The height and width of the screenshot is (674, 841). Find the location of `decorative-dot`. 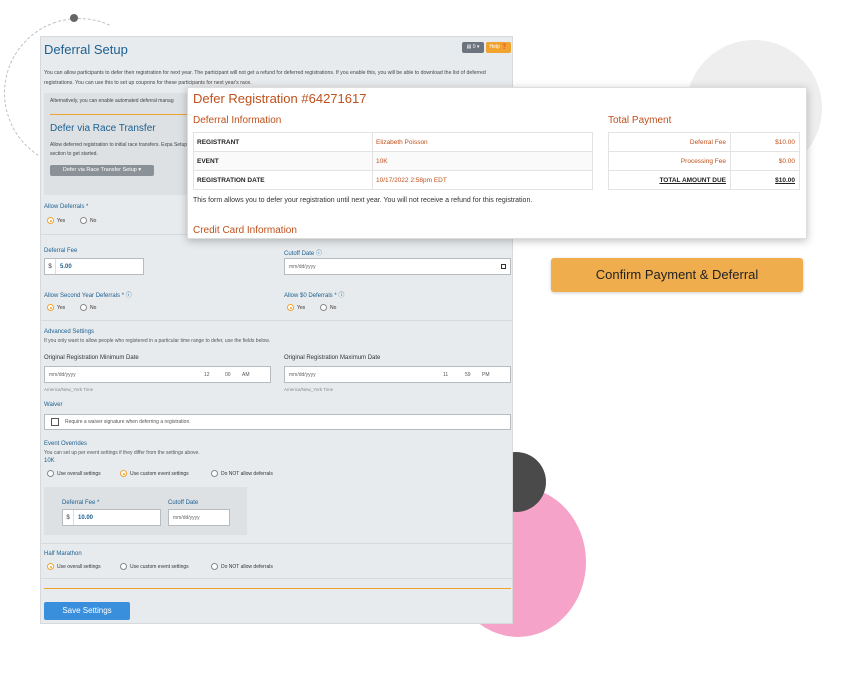

decorative-dot is located at coordinates (74, 18).